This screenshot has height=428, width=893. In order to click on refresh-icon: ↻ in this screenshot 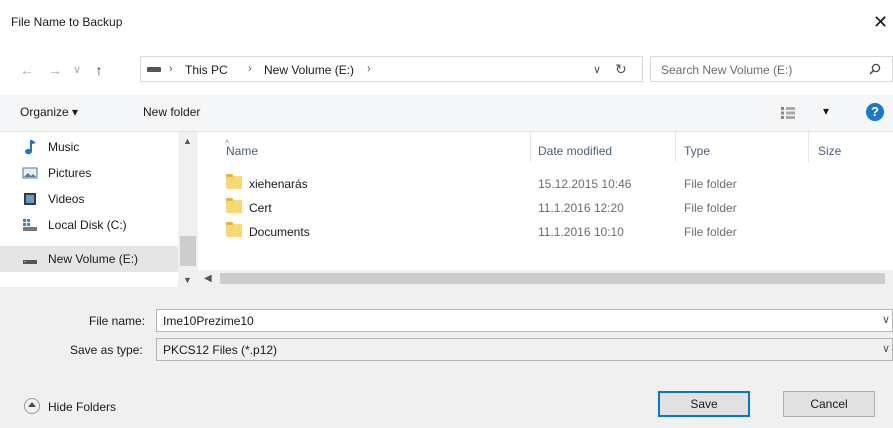, I will do `click(621, 69)`.